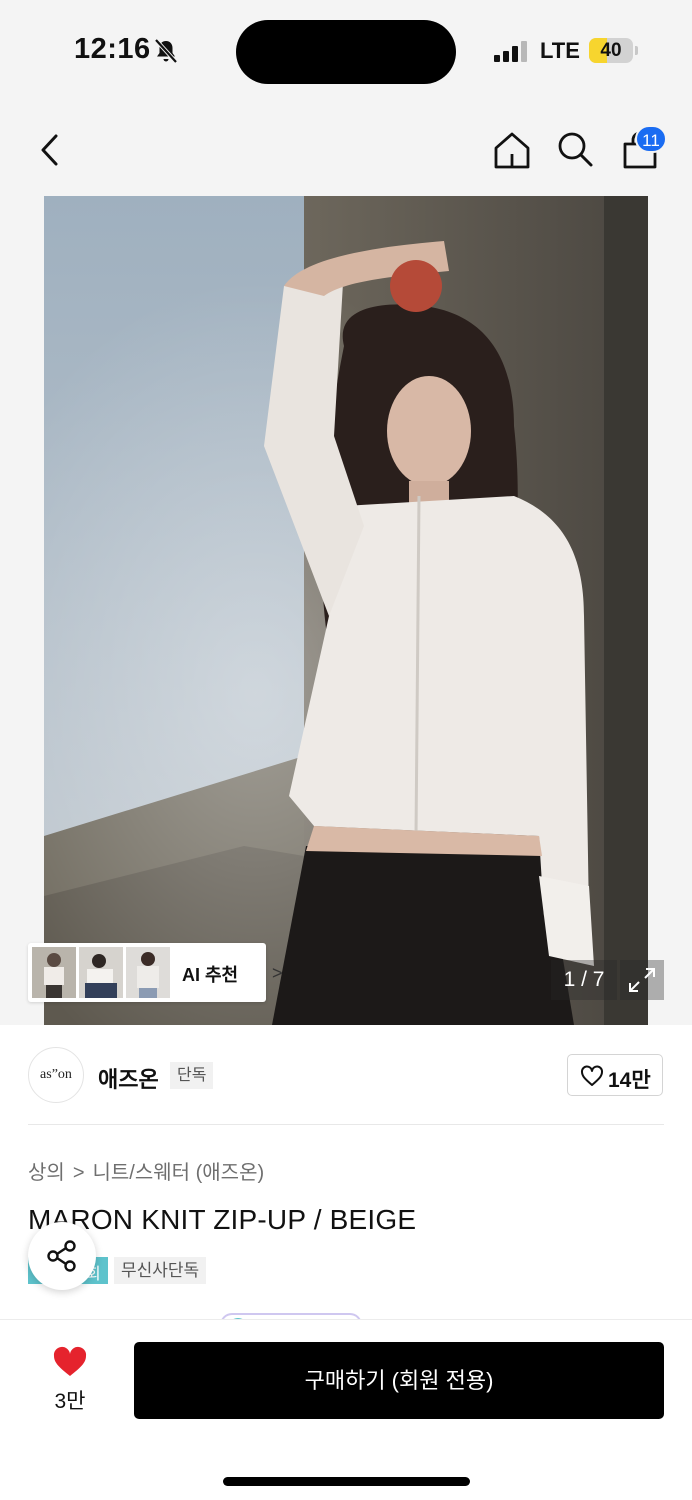  I want to click on brand-name: 애즈온, so click(128, 1078).